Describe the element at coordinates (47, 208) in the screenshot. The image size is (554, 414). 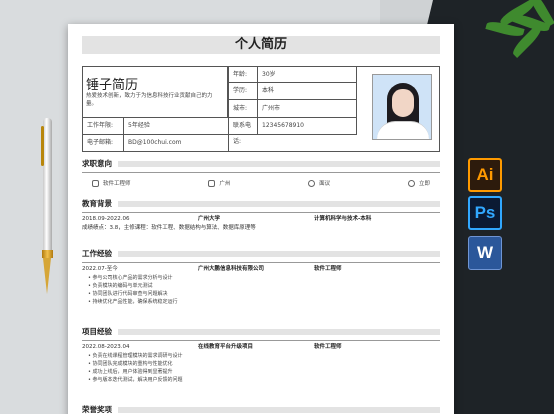
I see `pen-decoration` at that location.